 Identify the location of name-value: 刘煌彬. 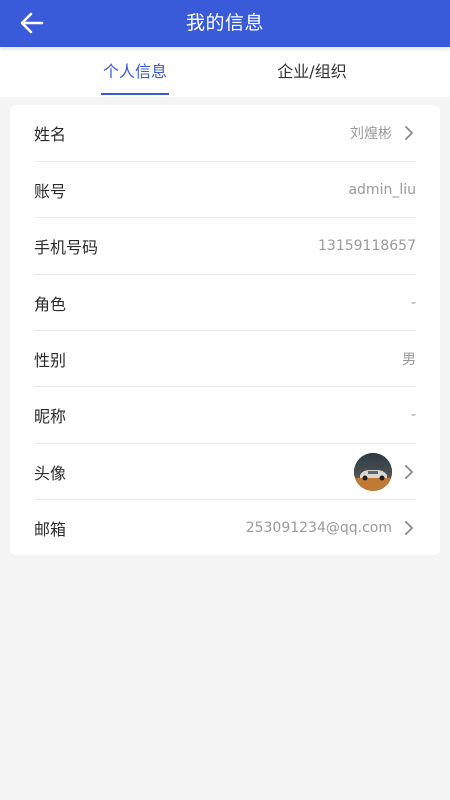
(371, 134).